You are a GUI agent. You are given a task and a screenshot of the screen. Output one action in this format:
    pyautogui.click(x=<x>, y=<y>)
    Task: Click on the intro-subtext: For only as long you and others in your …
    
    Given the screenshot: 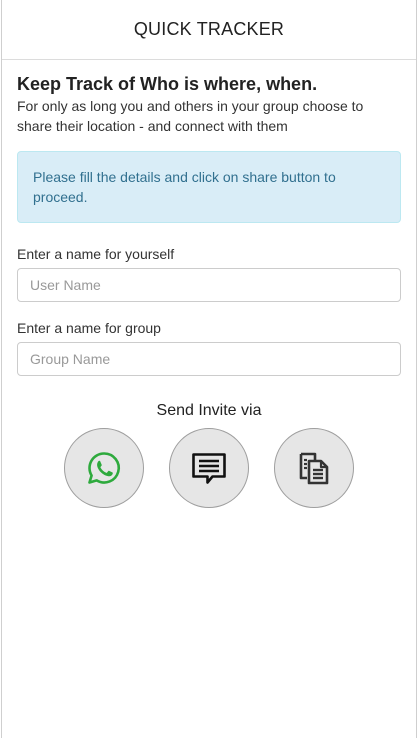 What is the action you would take?
    pyautogui.click(x=190, y=116)
    